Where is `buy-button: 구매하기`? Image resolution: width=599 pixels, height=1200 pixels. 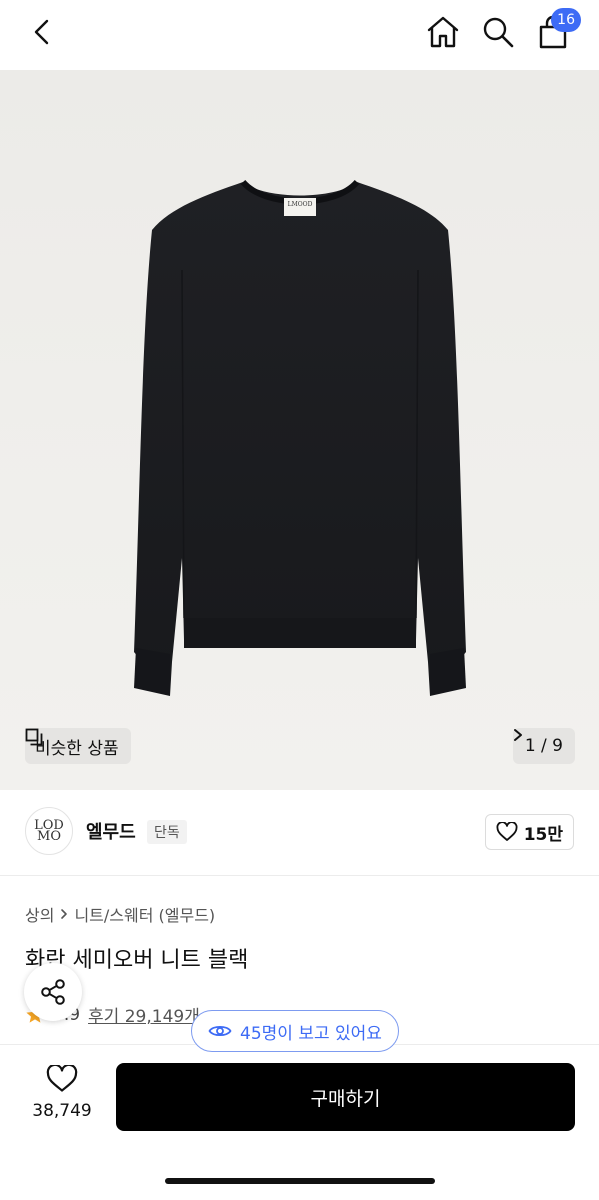 buy-button: 구매하기 is located at coordinates (345, 1097).